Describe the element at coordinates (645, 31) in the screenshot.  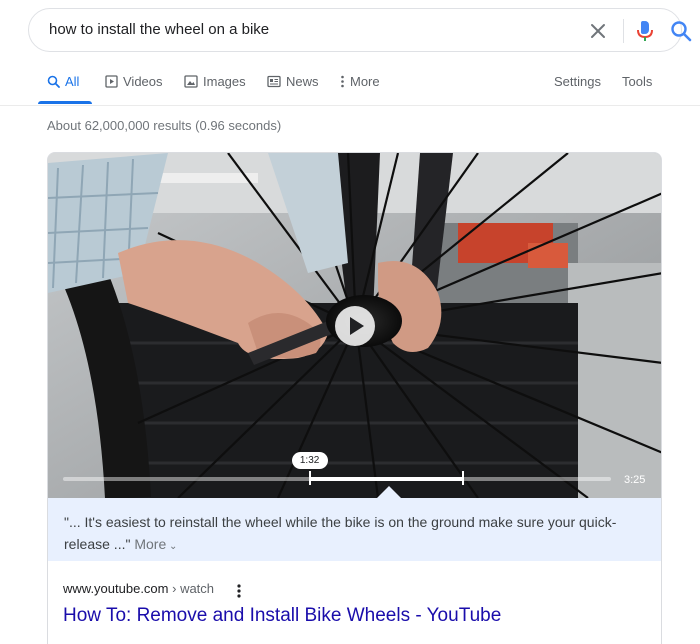
I see `microphone-icon` at that location.